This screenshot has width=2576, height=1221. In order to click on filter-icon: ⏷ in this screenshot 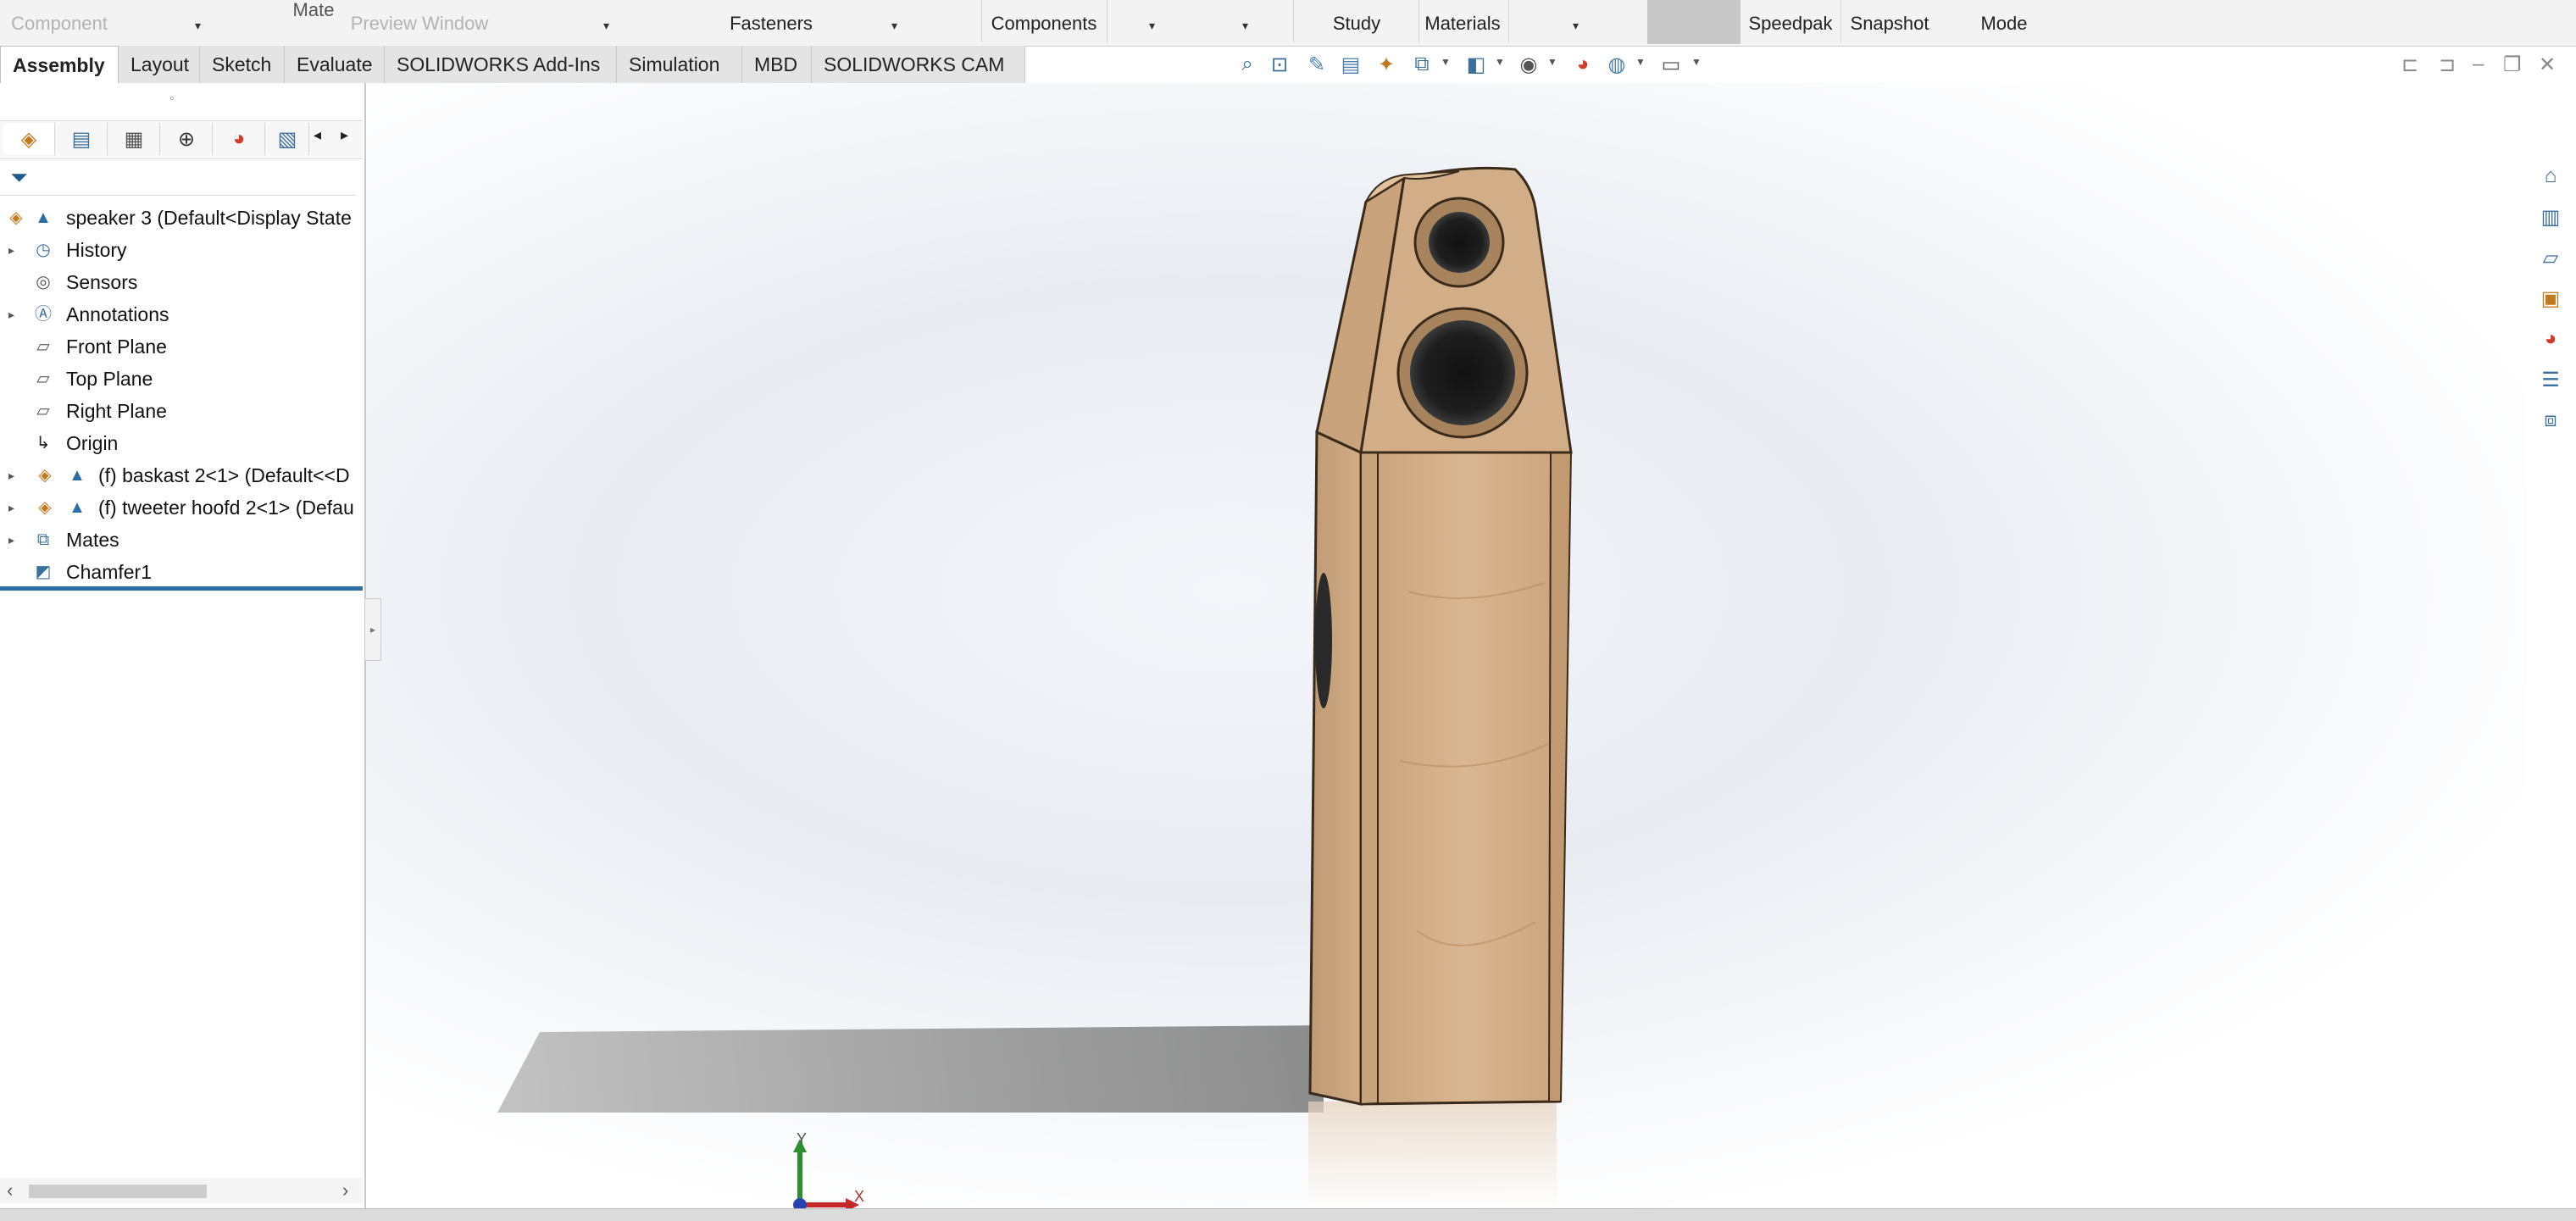, I will do `click(19, 177)`.